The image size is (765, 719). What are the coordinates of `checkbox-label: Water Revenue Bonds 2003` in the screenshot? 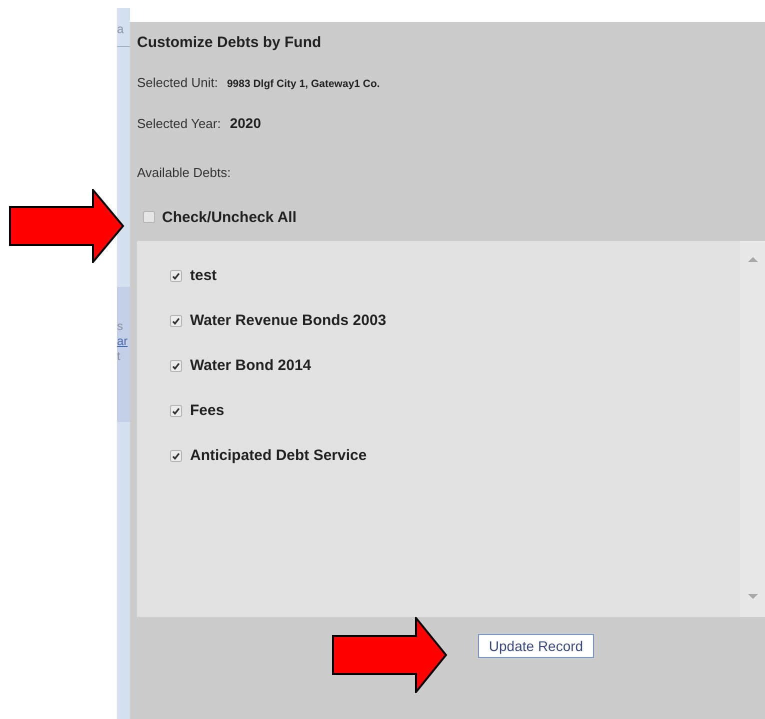 It's located at (288, 320).